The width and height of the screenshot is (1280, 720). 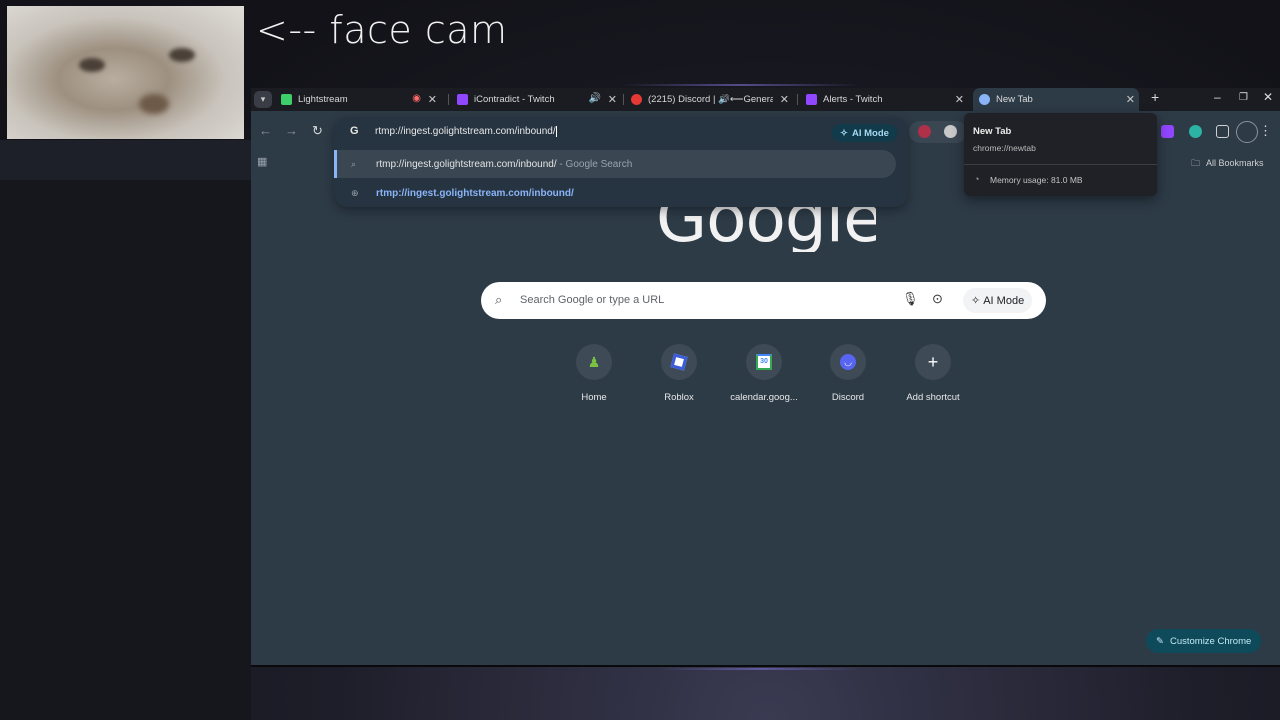 What do you see at coordinates (1056, 99) in the screenshot?
I see `tab-new-tab: New Tab ✕` at bounding box center [1056, 99].